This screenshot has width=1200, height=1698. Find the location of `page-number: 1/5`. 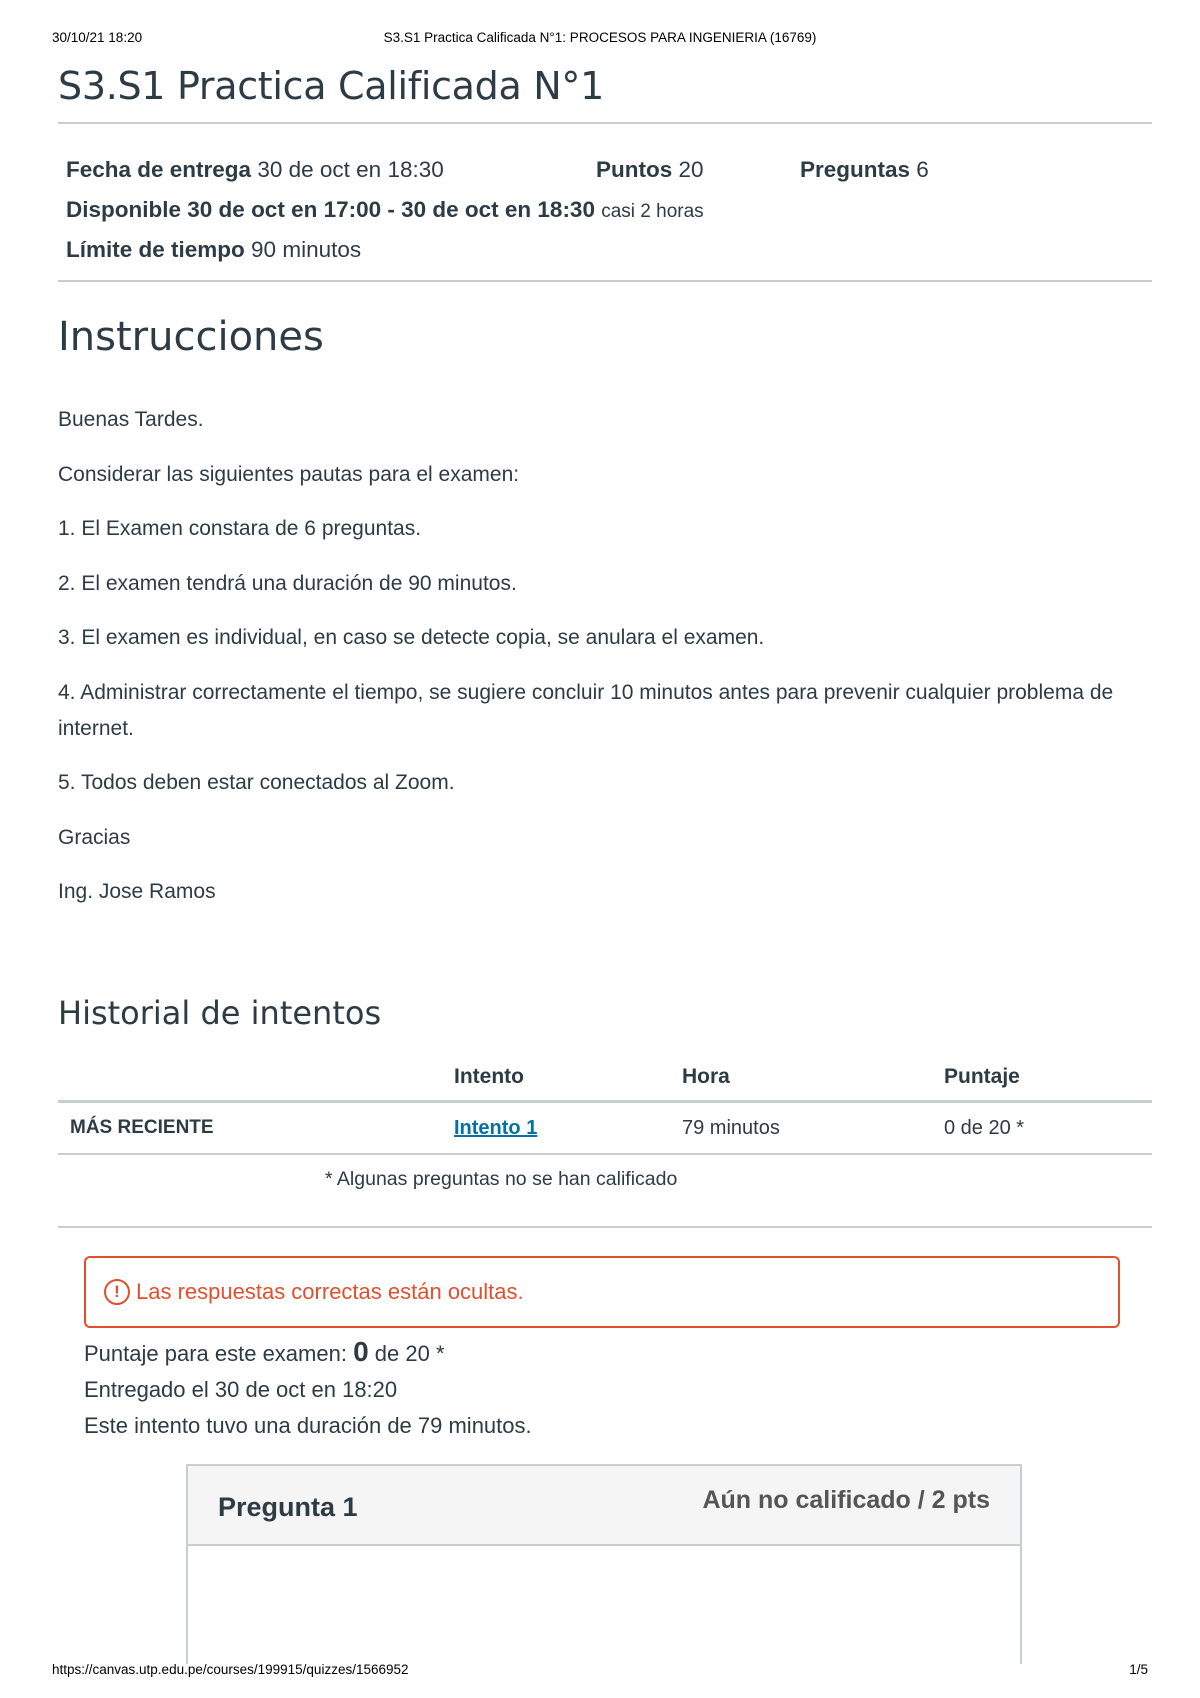

page-number: 1/5 is located at coordinates (1138, 1669).